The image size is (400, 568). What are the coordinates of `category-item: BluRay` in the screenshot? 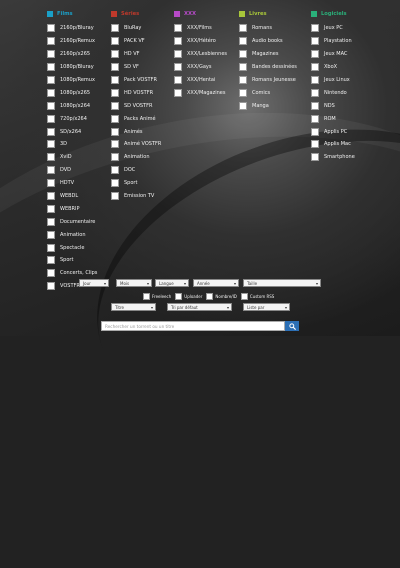 It's located at (136, 28).